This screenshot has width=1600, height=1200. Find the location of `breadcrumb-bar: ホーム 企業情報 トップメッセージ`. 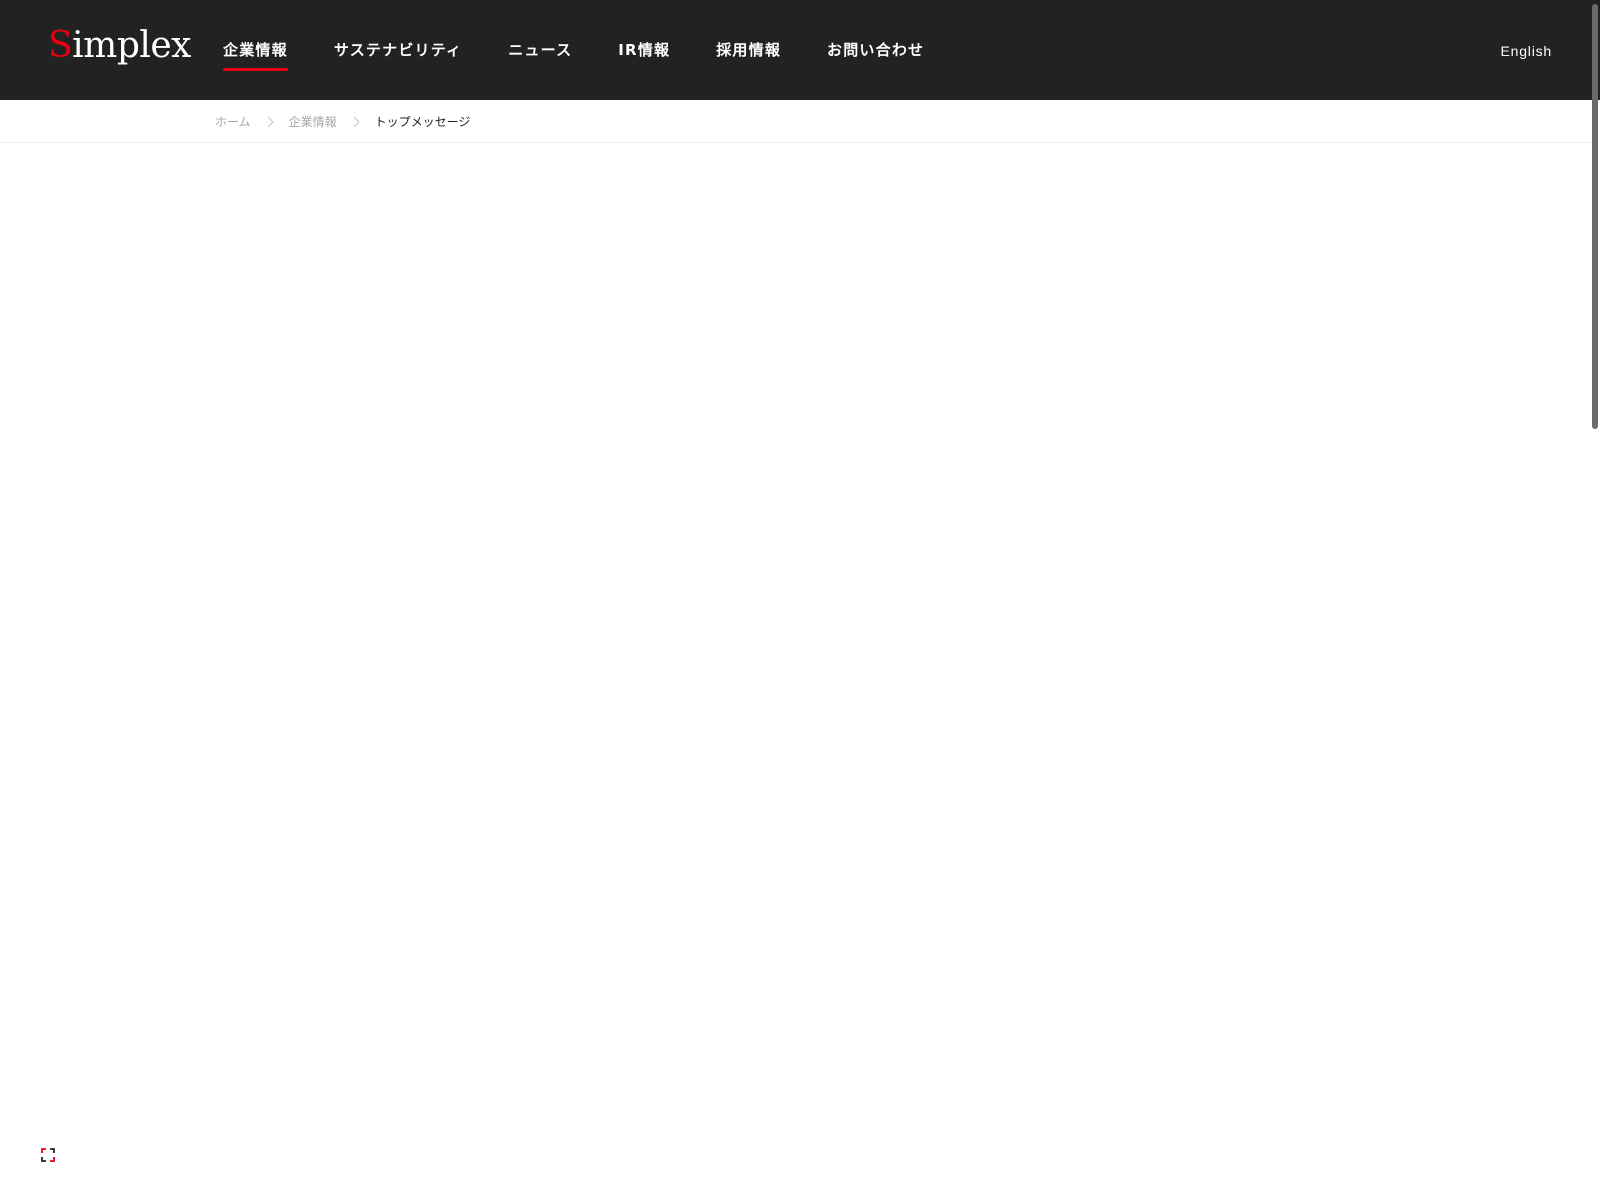

breadcrumb-bar: ホーム 企業情報 トップメッセージ is located at coordinates (800, 121).